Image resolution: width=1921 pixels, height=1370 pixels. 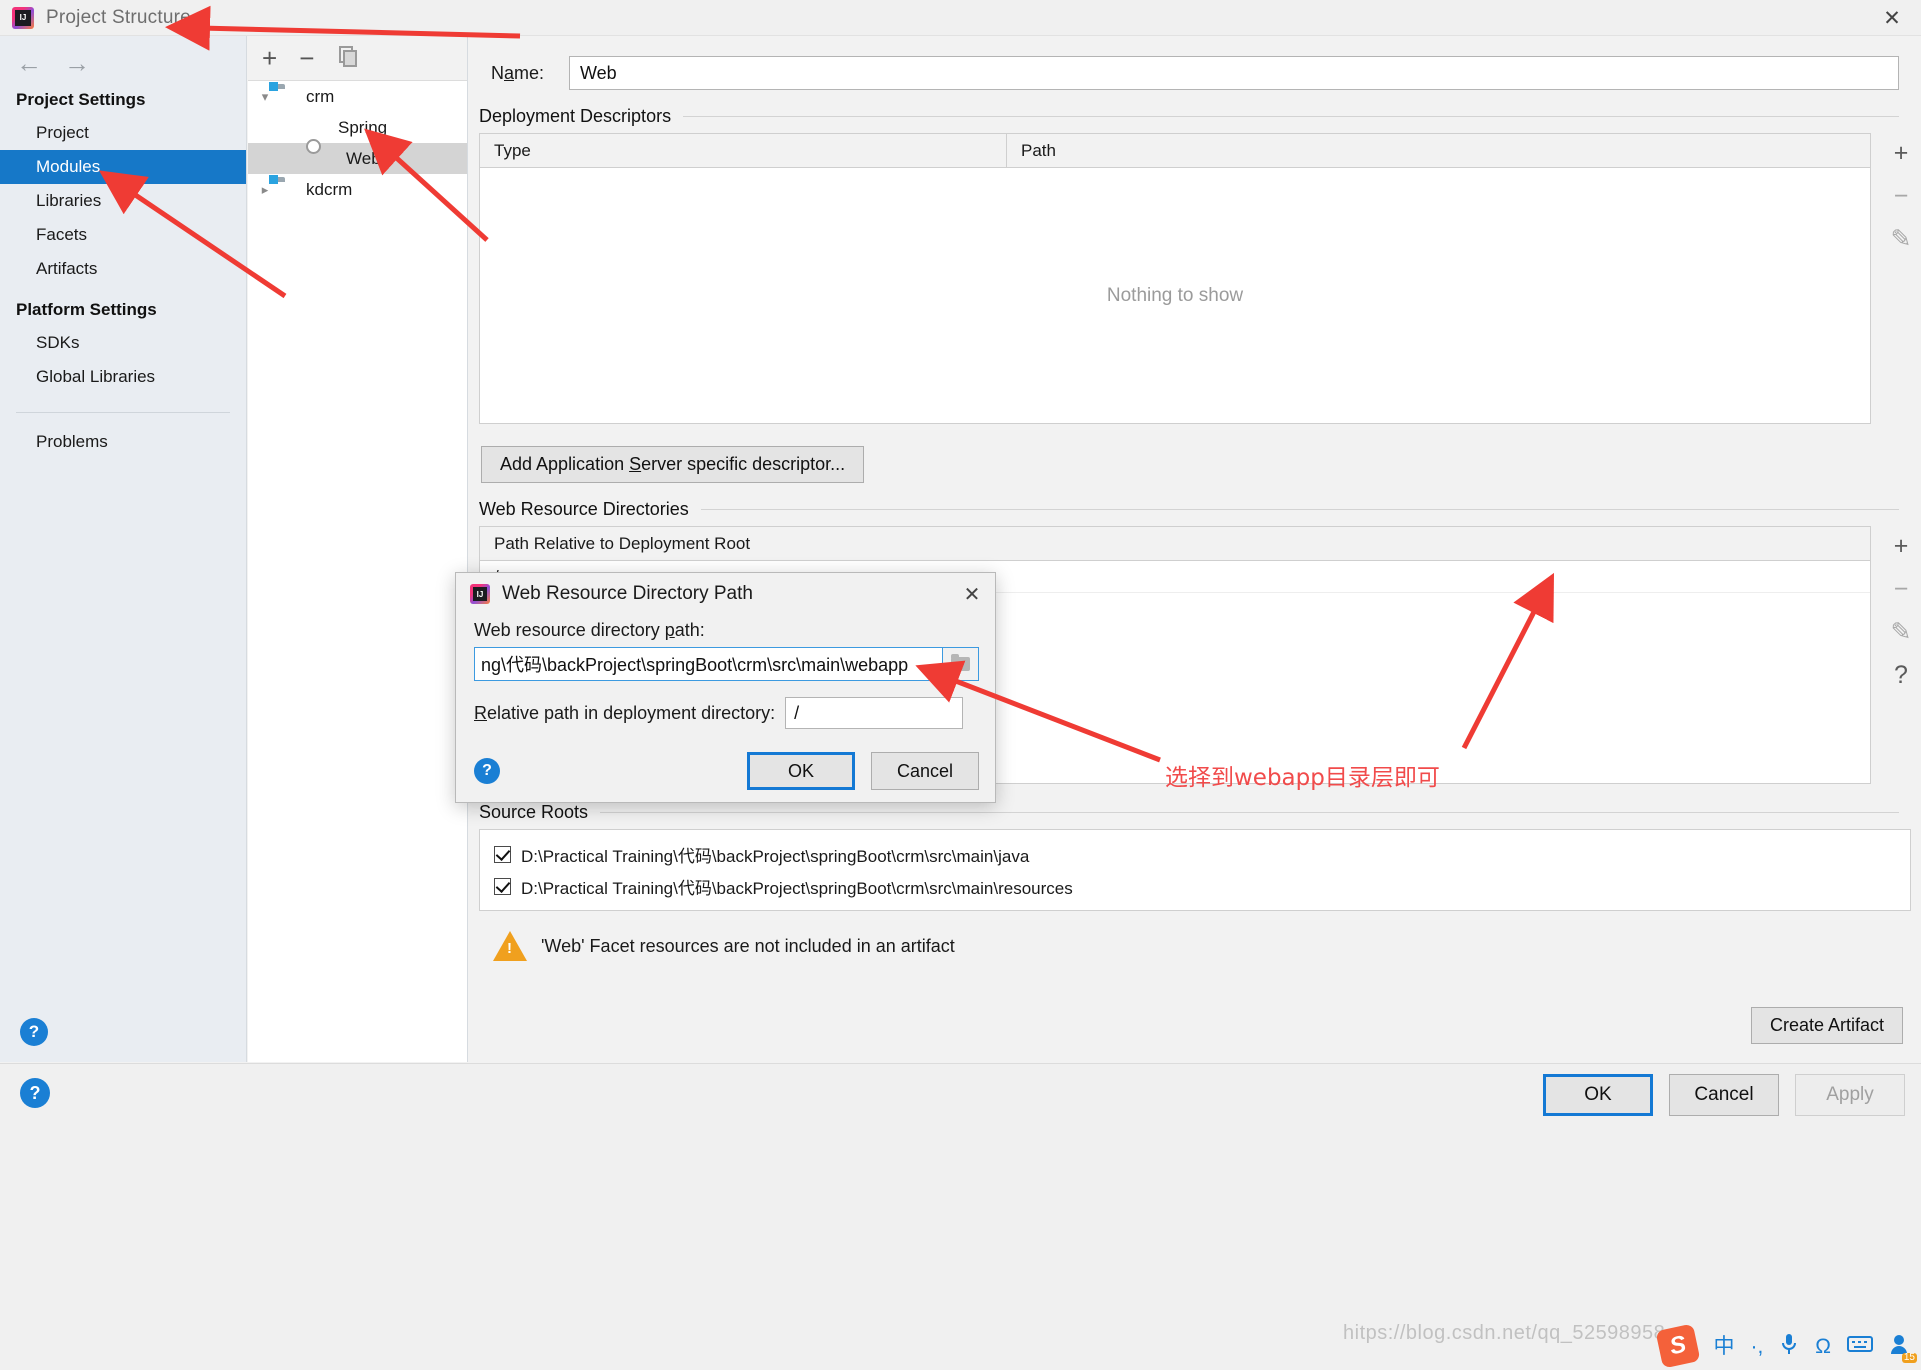 What do you see at coordinates (575, 116) in the screenshot?
I see `section-title: Deployment Descriptors` at bounding box center [575, 116].